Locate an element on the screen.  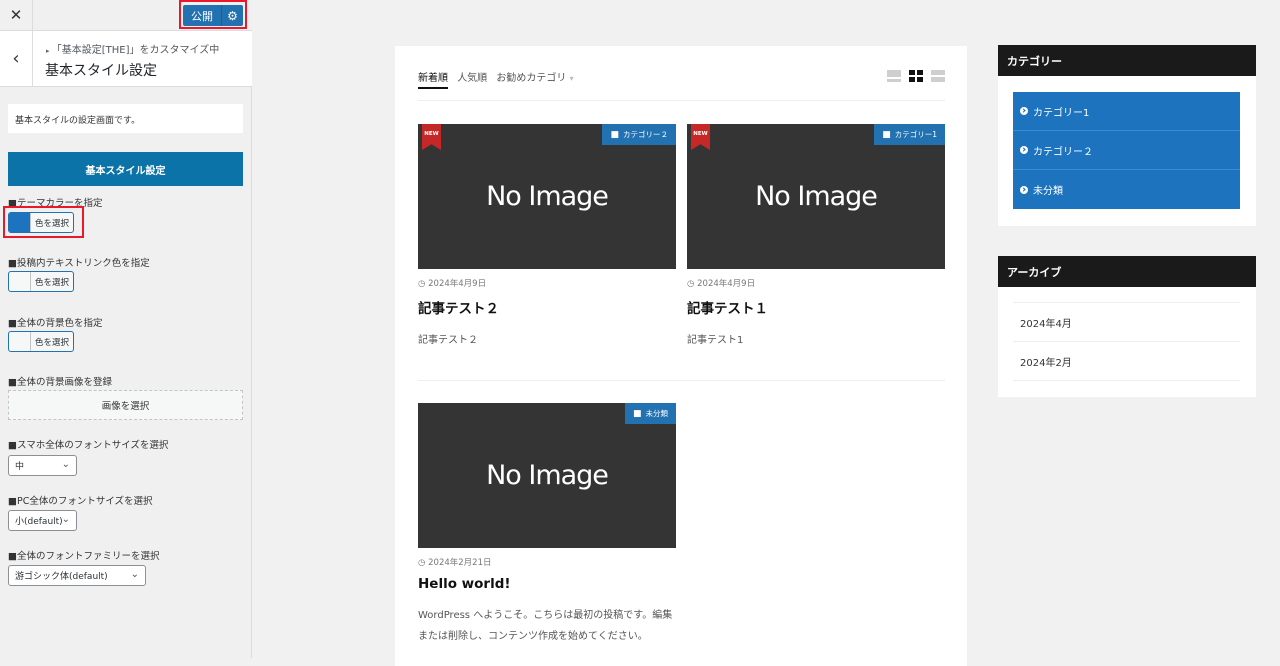
category-list: カテゴリー1 カテゴリー２ 未分類 is located at coordinates (1126, 150).